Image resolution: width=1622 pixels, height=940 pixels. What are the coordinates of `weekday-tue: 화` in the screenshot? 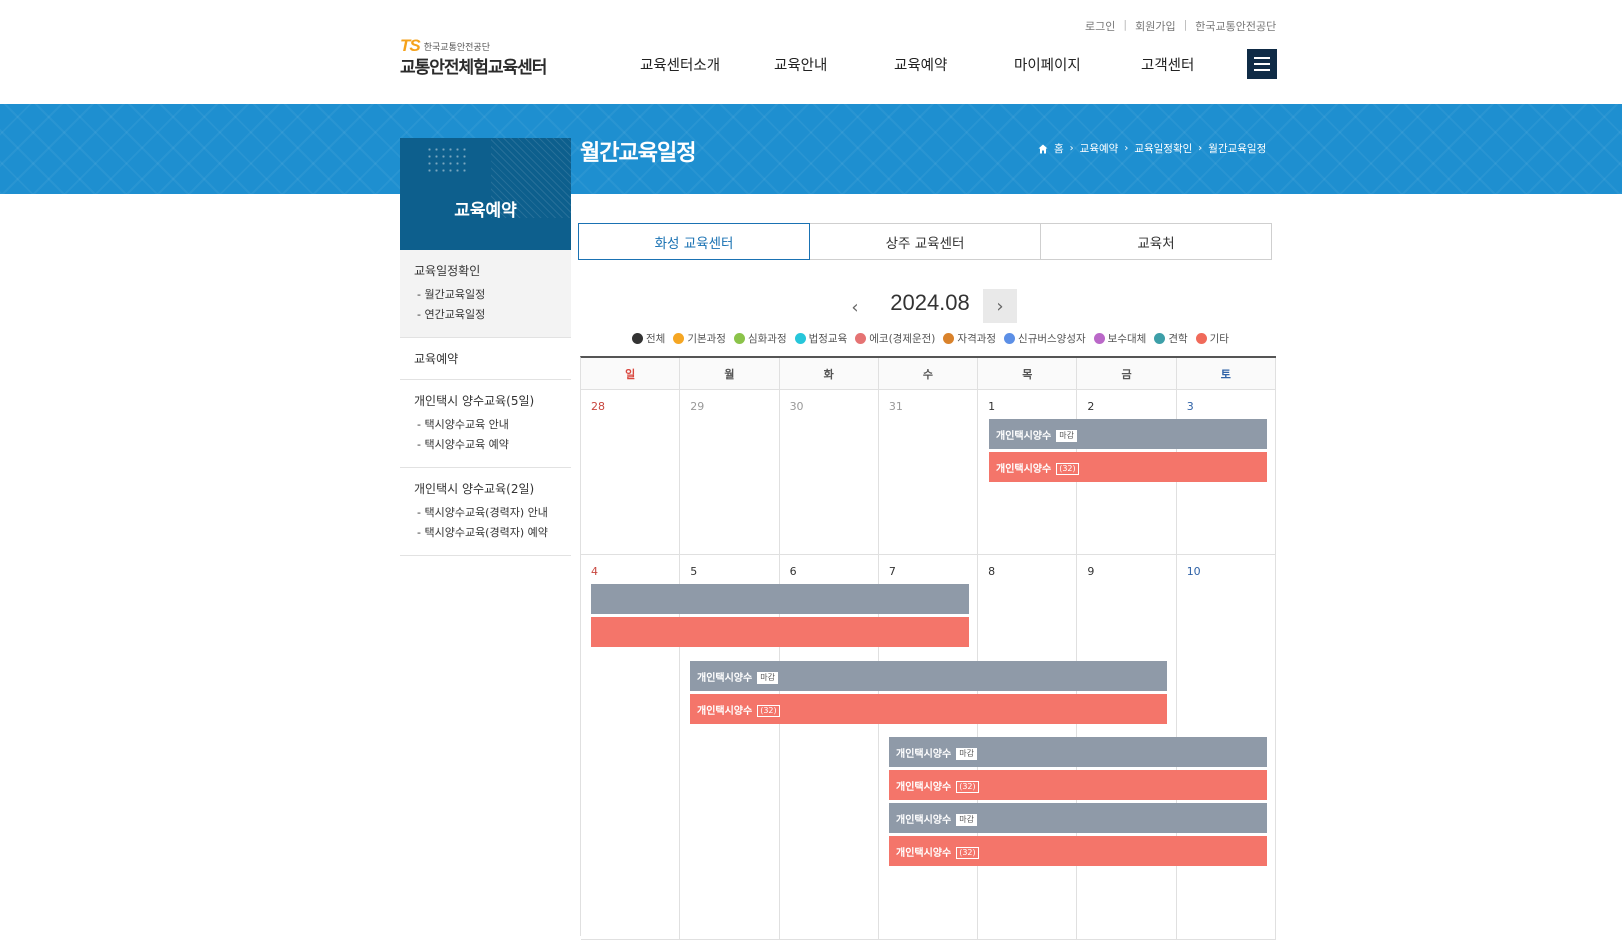 It's located at (829, 373).